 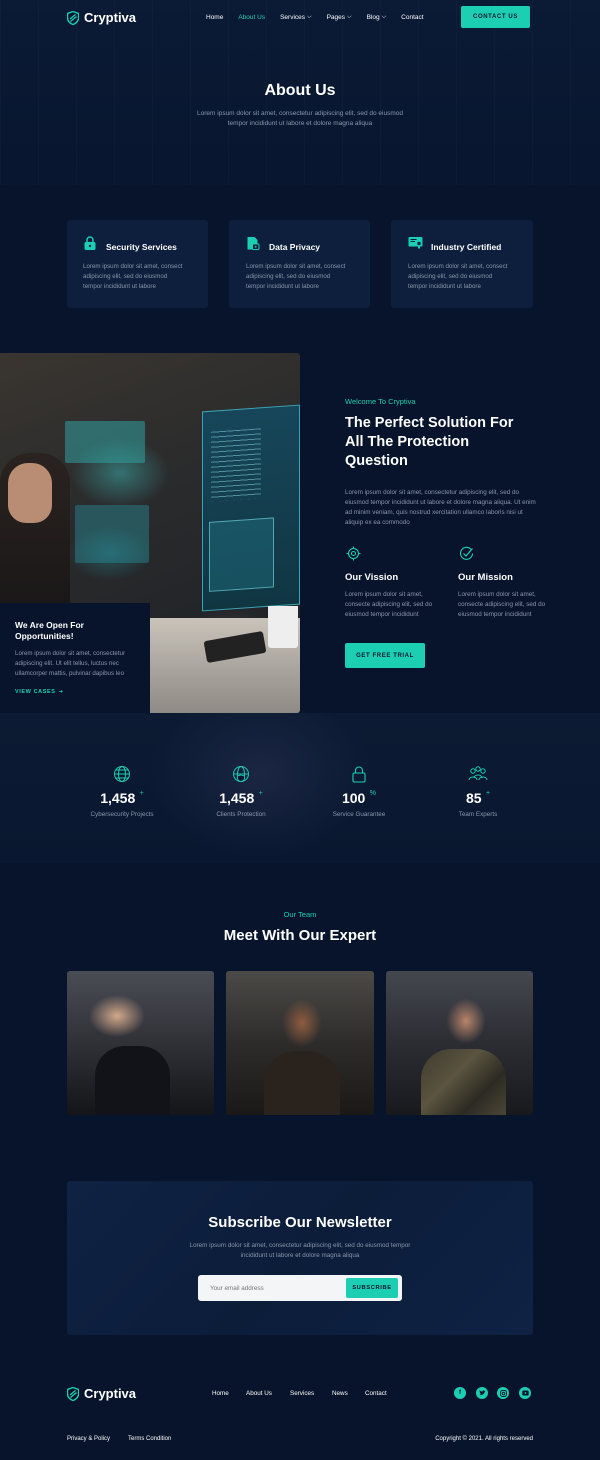 What do you see at coordinates (503, 1393) in the screenshot?
I see `instagram-icon` at bounding box center [503, 1393].